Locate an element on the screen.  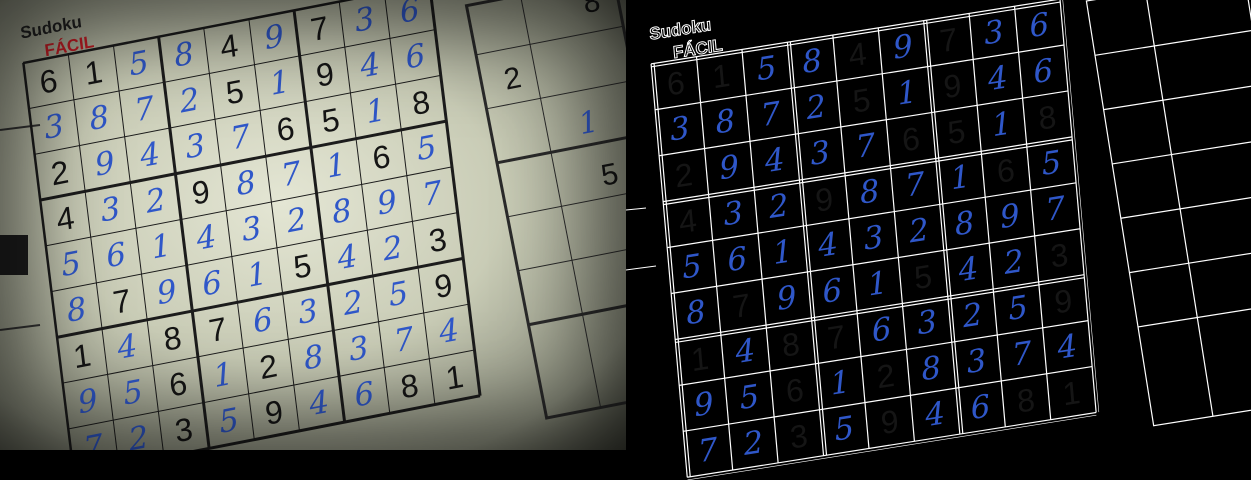
side-digit: 1 is located at coordinates (588, 123).